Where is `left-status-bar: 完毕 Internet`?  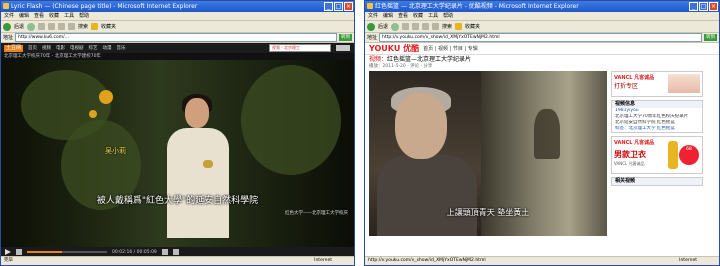
left-status-bar: 完毕 Internet is located at coordinates (177, 260).